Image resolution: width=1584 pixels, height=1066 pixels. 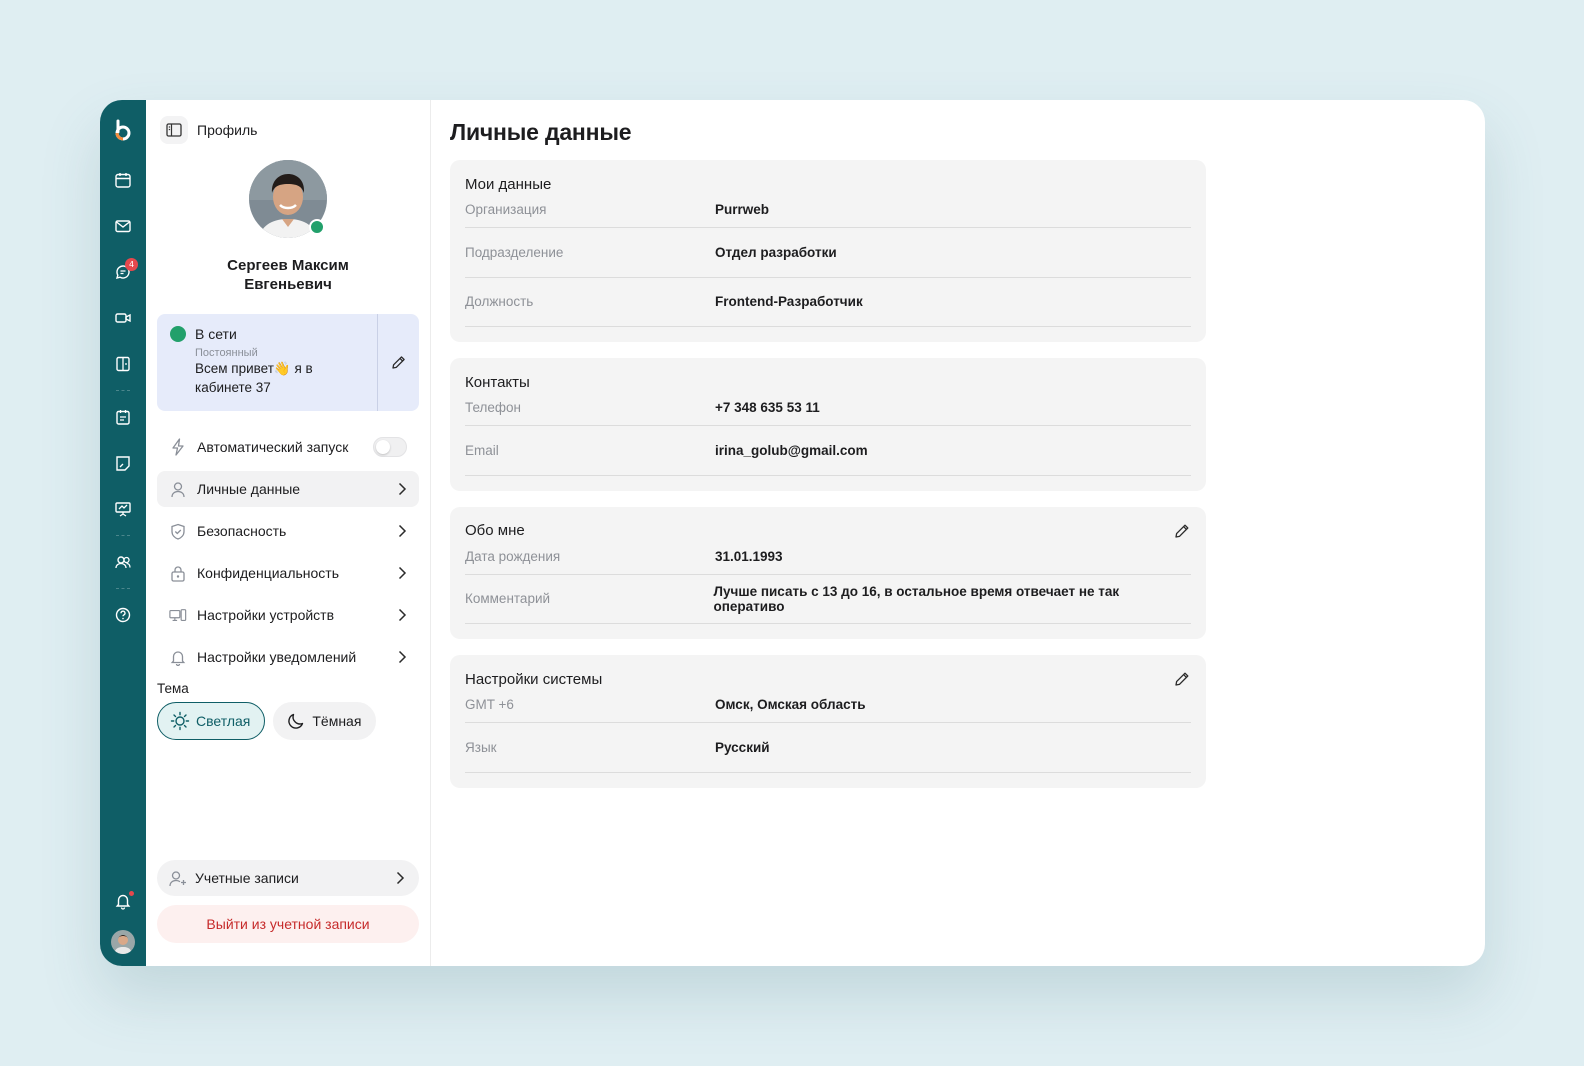 I want to click on accounts-button: Учетные записи, so click(x=288, y=878).